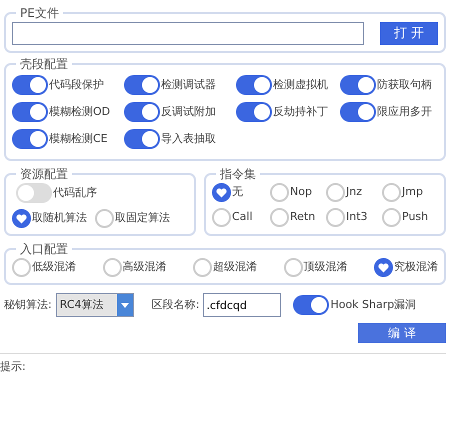 Image resolution: width=454 pixels, height=438 pixels. I want to click on option-label: 无, so click(237, 192).